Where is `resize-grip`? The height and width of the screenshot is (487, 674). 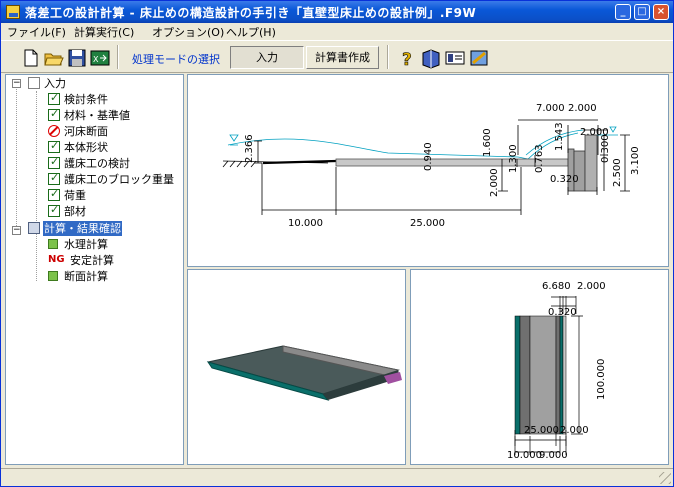 resize-grip is located at coordinates (665, 478).